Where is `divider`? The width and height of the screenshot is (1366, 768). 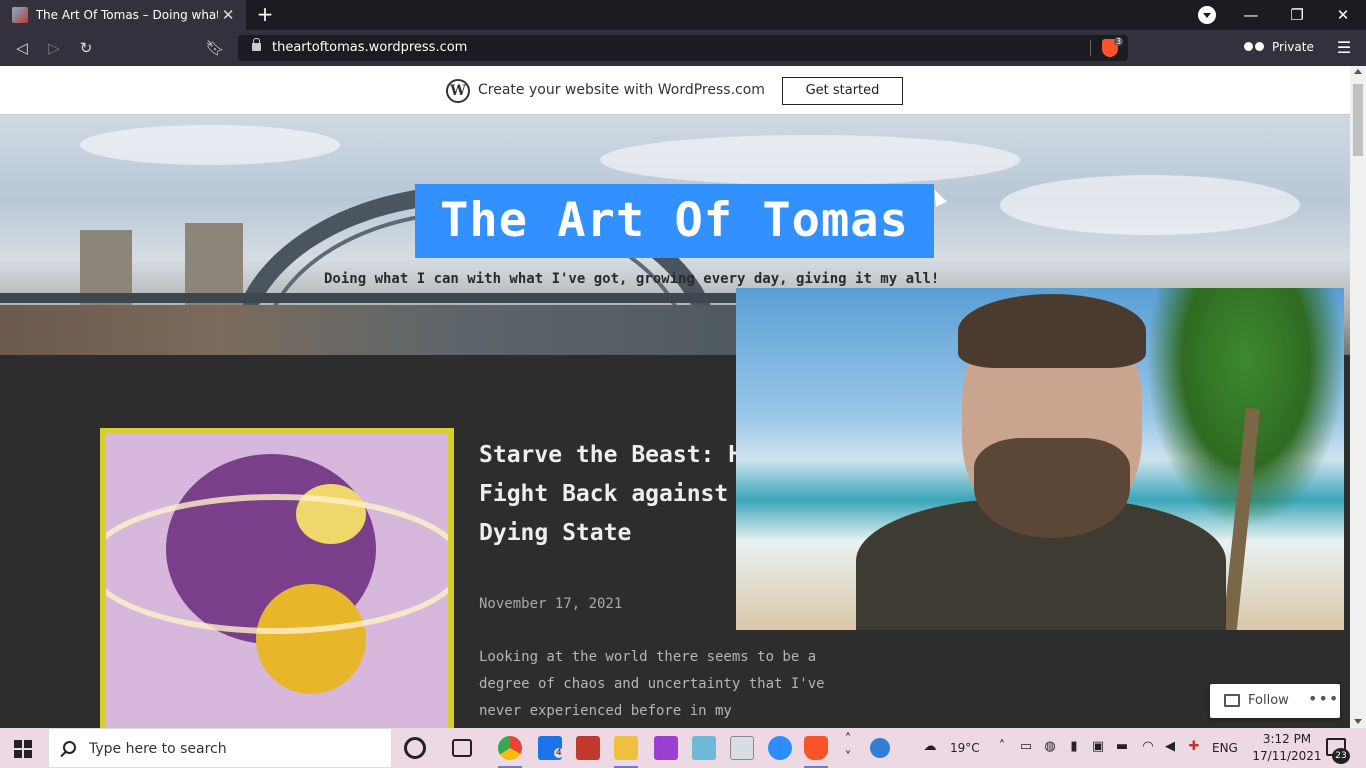 divider is located at coordinates (1090, 48).